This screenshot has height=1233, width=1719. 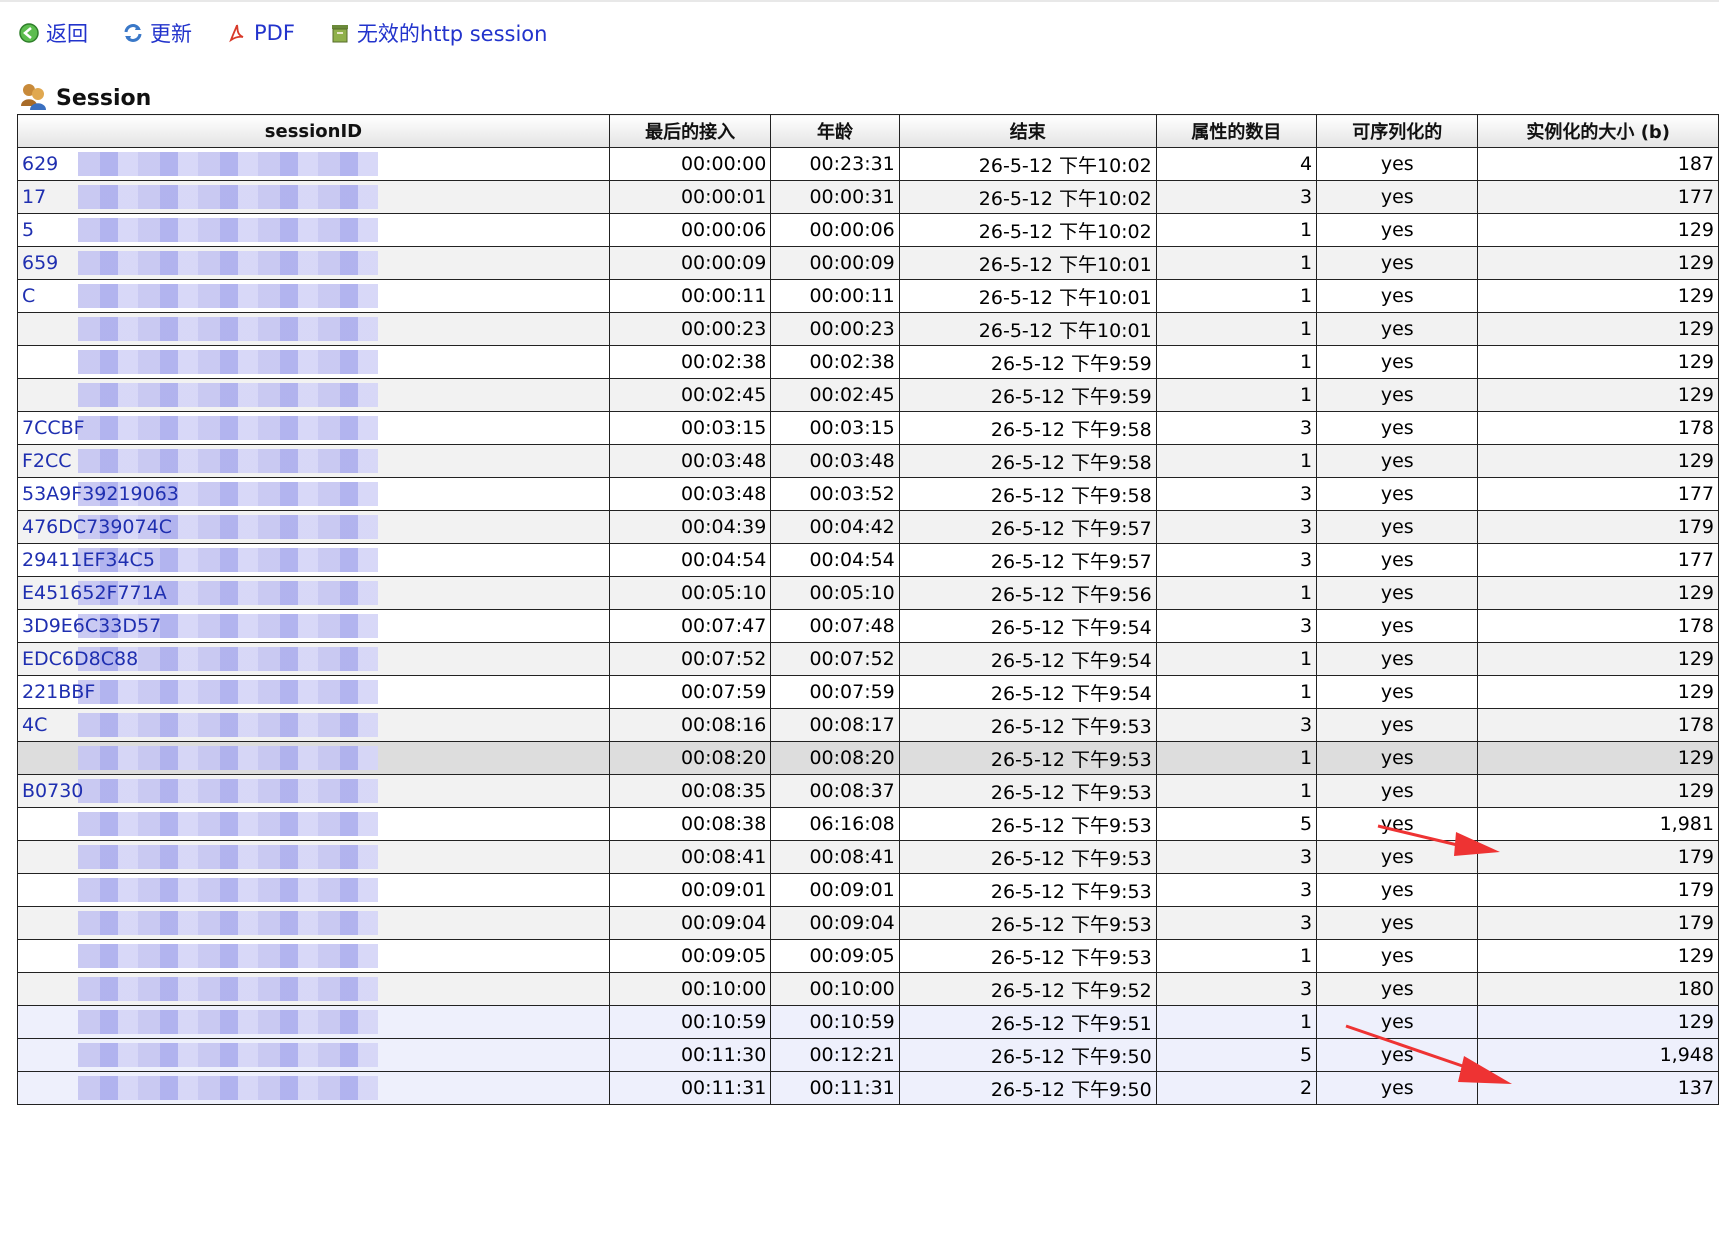 I want to click on session-id-link: B0730, so click(x=52, y=791).